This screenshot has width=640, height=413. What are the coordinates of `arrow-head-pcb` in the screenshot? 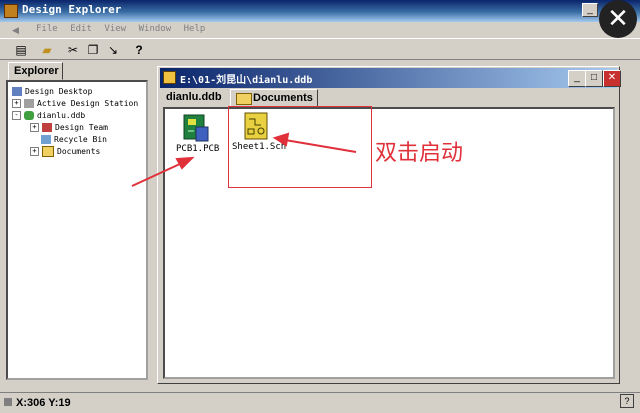 It's located at (185, 163).